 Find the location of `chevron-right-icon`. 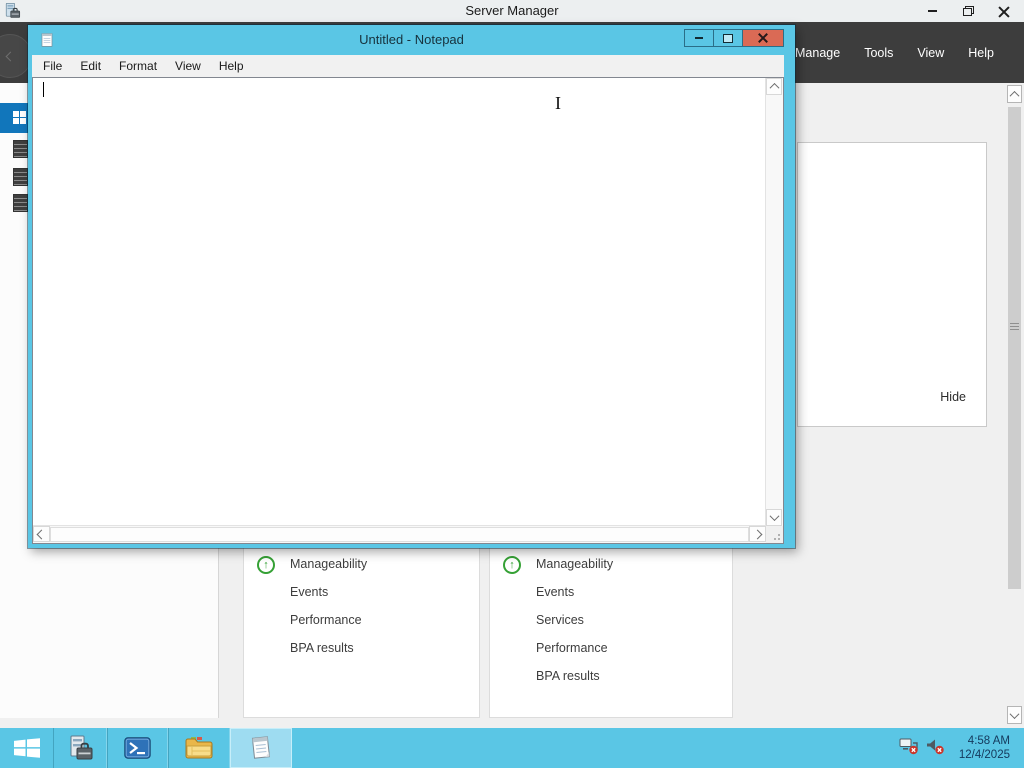

chevron-right-icon is located at coordinates (757, 534).